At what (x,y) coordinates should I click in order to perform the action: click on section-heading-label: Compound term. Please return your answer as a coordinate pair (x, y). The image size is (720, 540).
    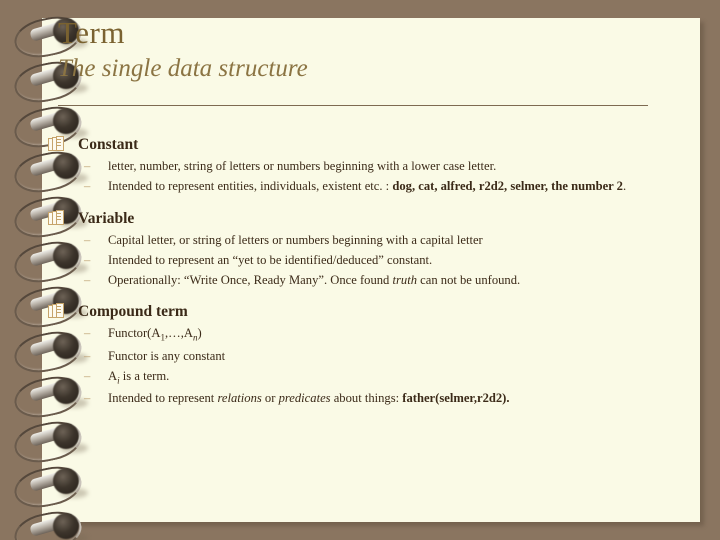
    Looking at the image, I should click on (133, 312).